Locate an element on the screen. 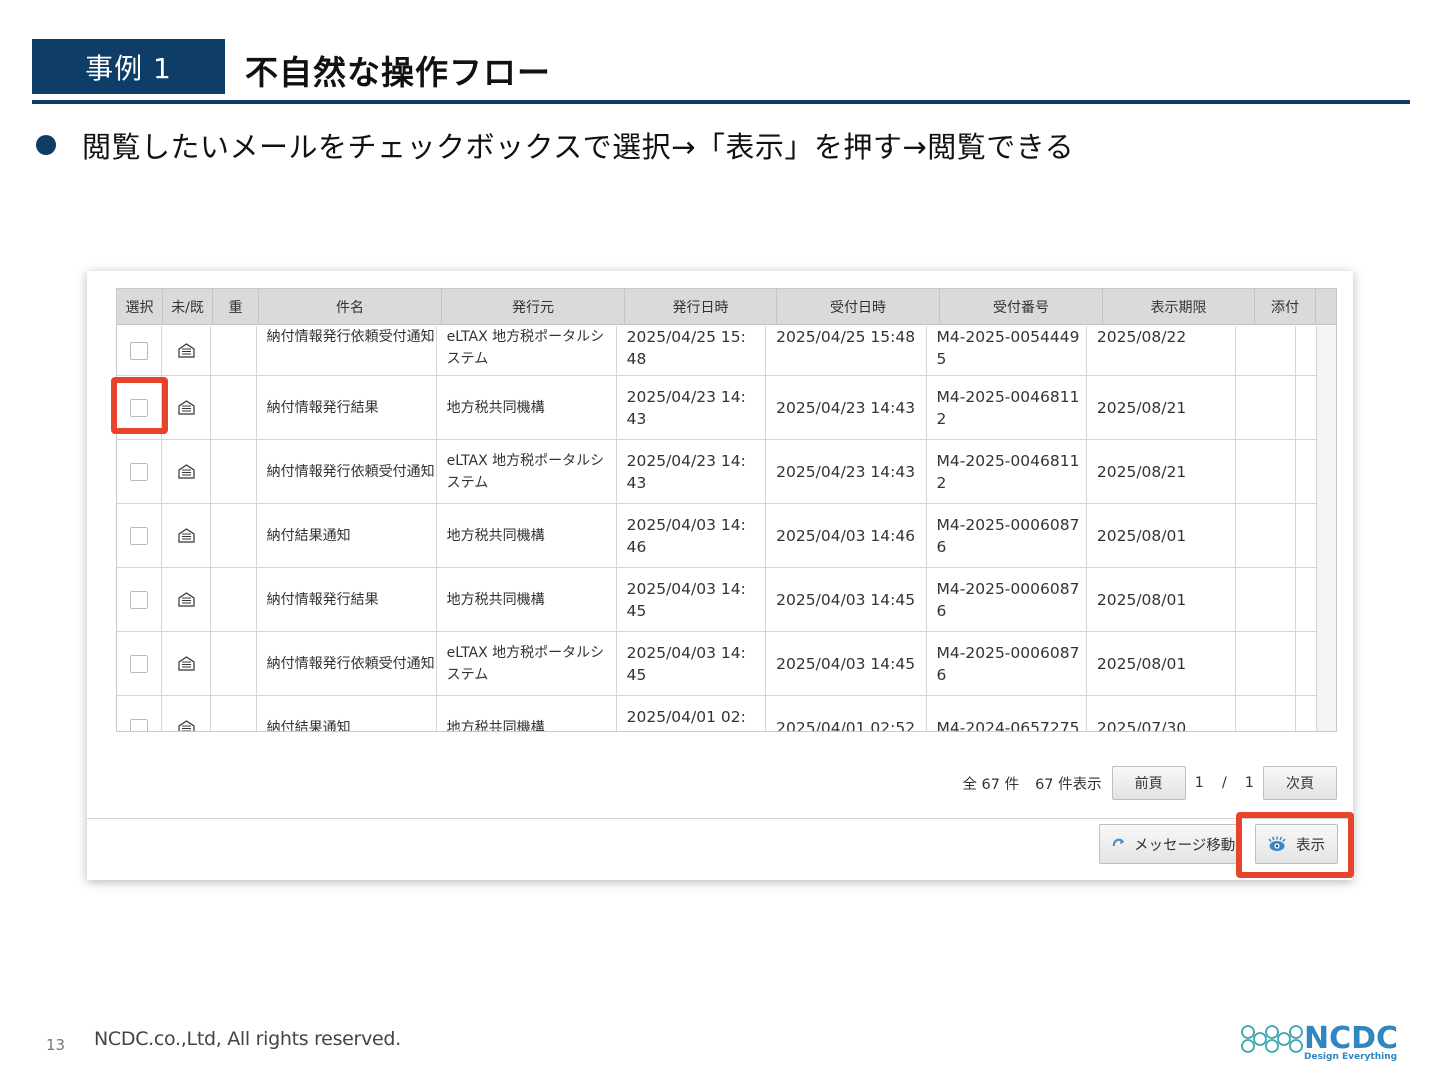 This screenshot has height=1080, width=1440. header-receipt-number: 受付番号 is located at coordinates (1021, 307).